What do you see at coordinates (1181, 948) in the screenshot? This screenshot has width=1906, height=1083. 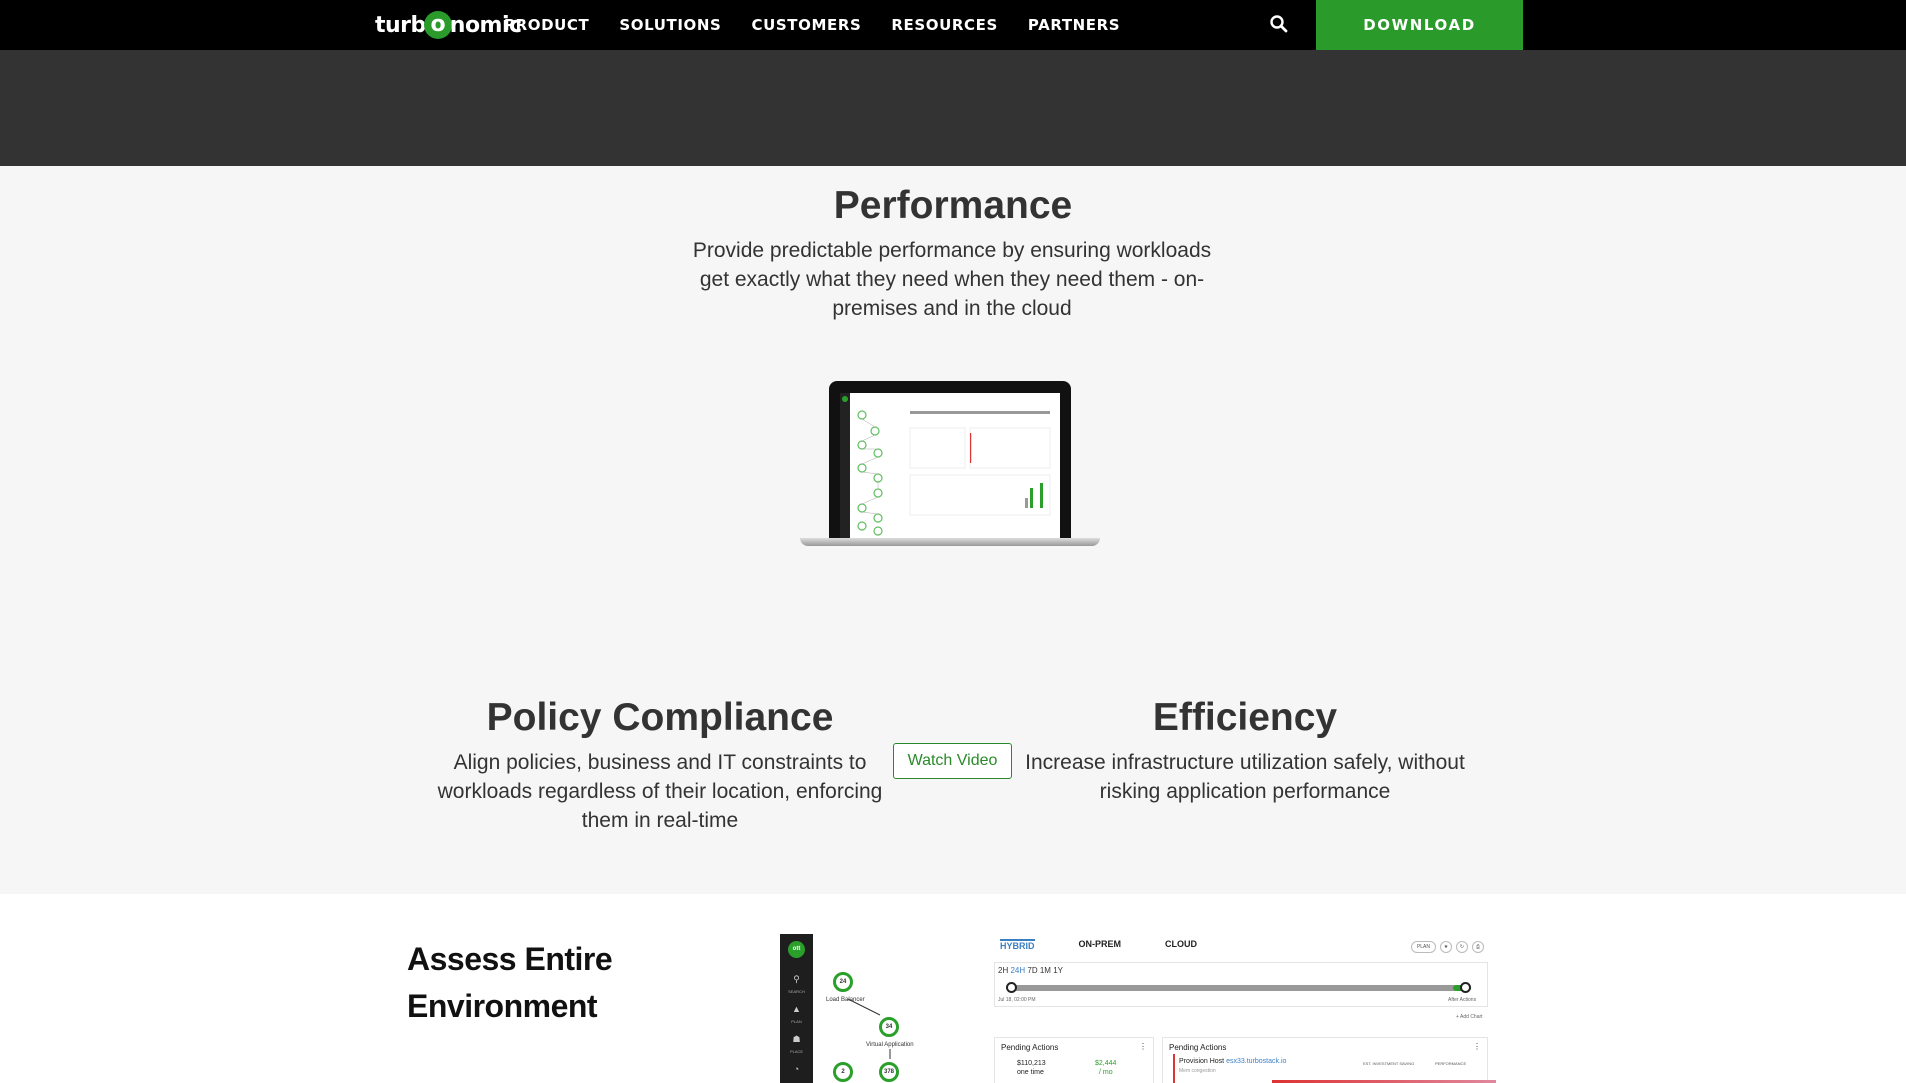 I see `tab-cloud: CLOUD` at bounding box center [1181, 948].